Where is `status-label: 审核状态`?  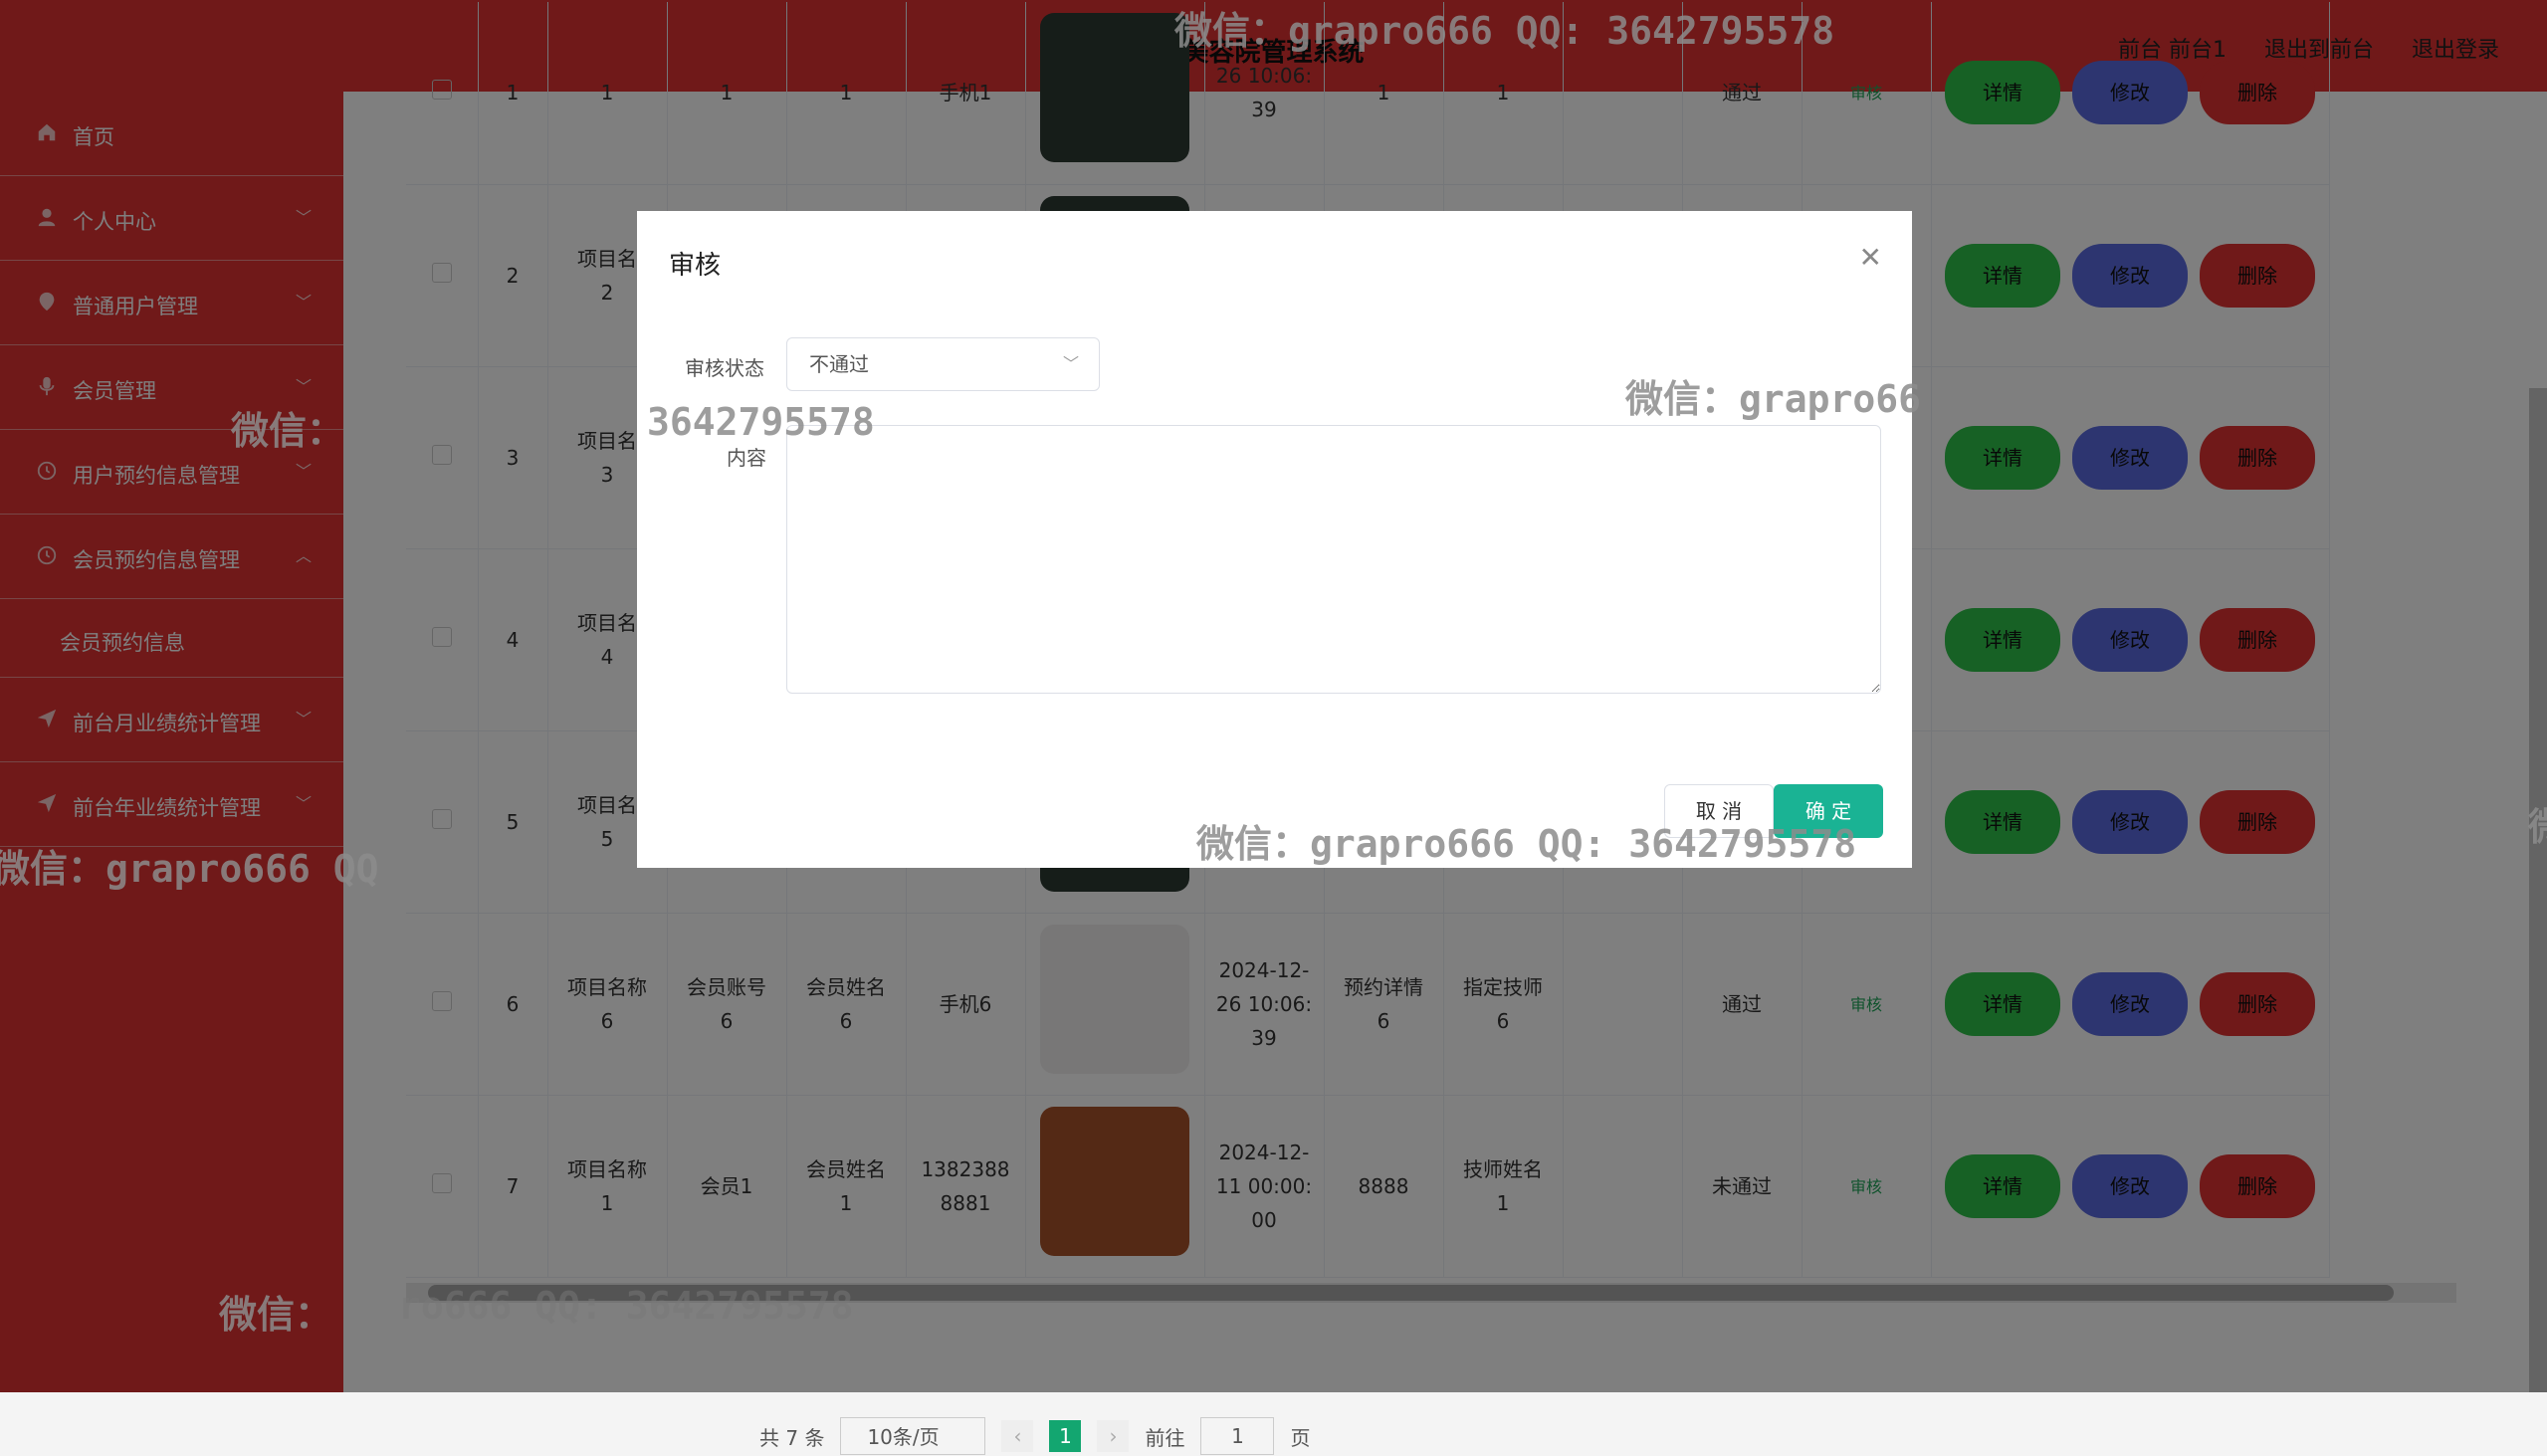 status-label: 审核状态 is located at coordinates (724, 368).